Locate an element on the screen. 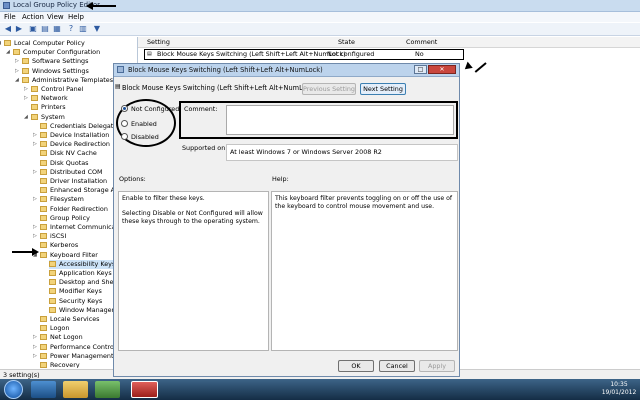 This screenshot has height=400, width=640. policy-icon: ▤ is located at coordinates (149, 54).